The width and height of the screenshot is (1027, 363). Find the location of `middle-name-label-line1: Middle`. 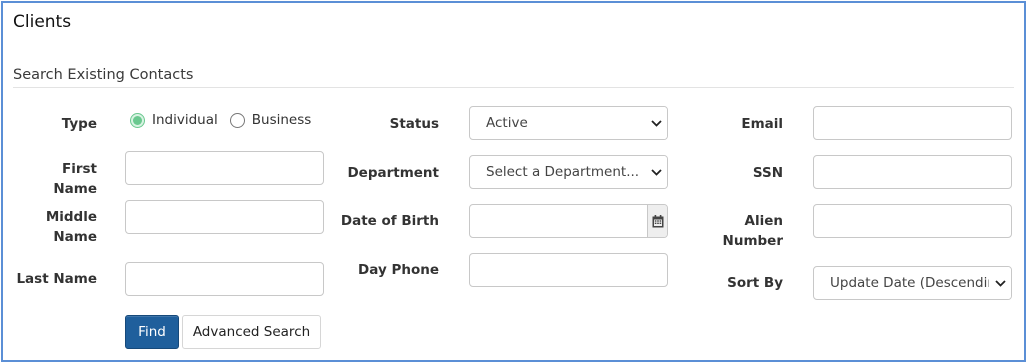

middle-name-label-line1: Middle is located at coordinates (71, 217).